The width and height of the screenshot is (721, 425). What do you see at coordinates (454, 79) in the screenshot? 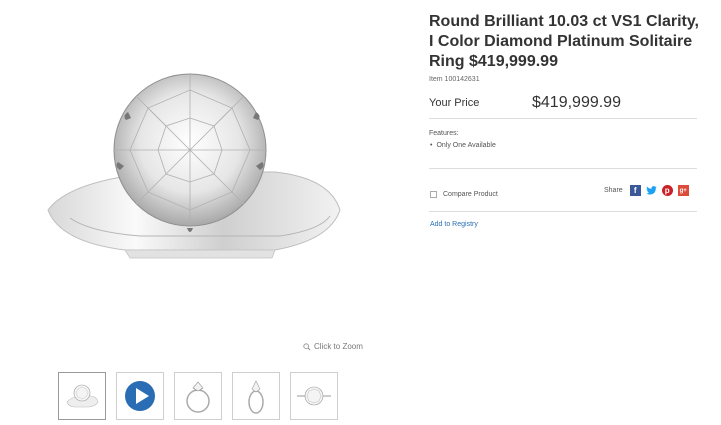
I see `item-number: Item 100142631` at bounding box center [454, 79].